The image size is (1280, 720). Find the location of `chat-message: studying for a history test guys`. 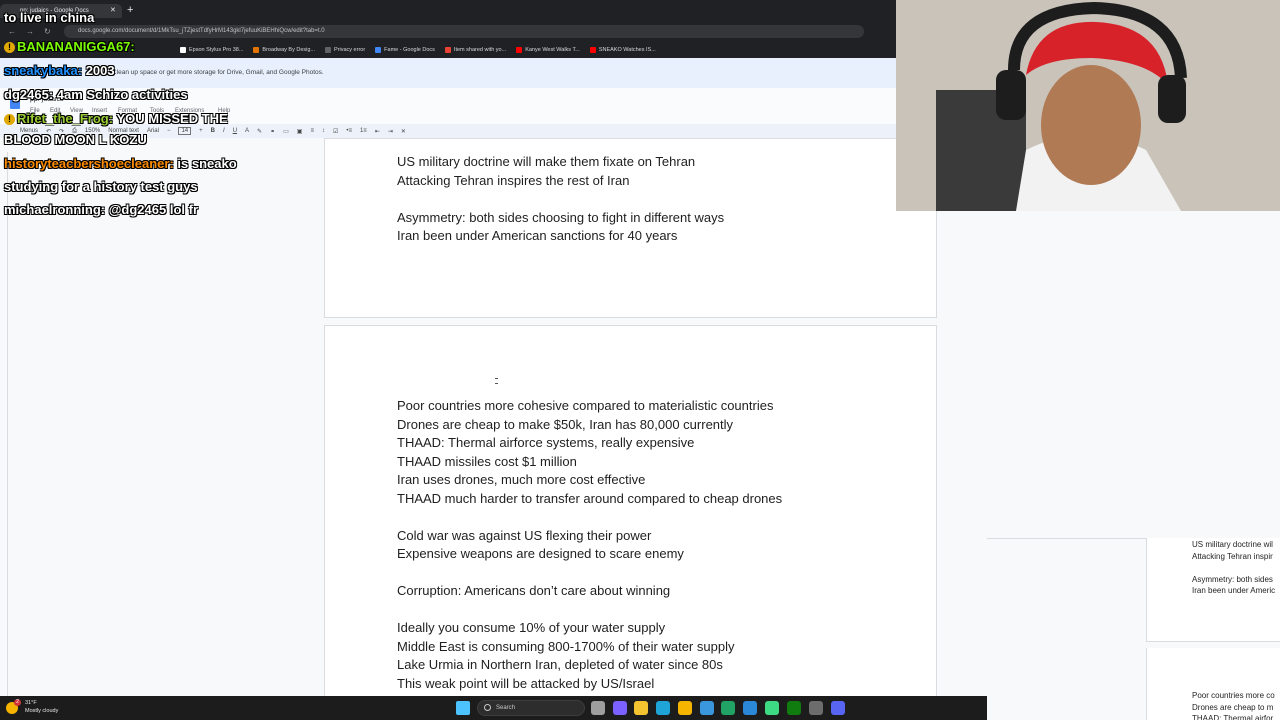

chat-message: studying for a history test guys is located at coordinates (101, 187).